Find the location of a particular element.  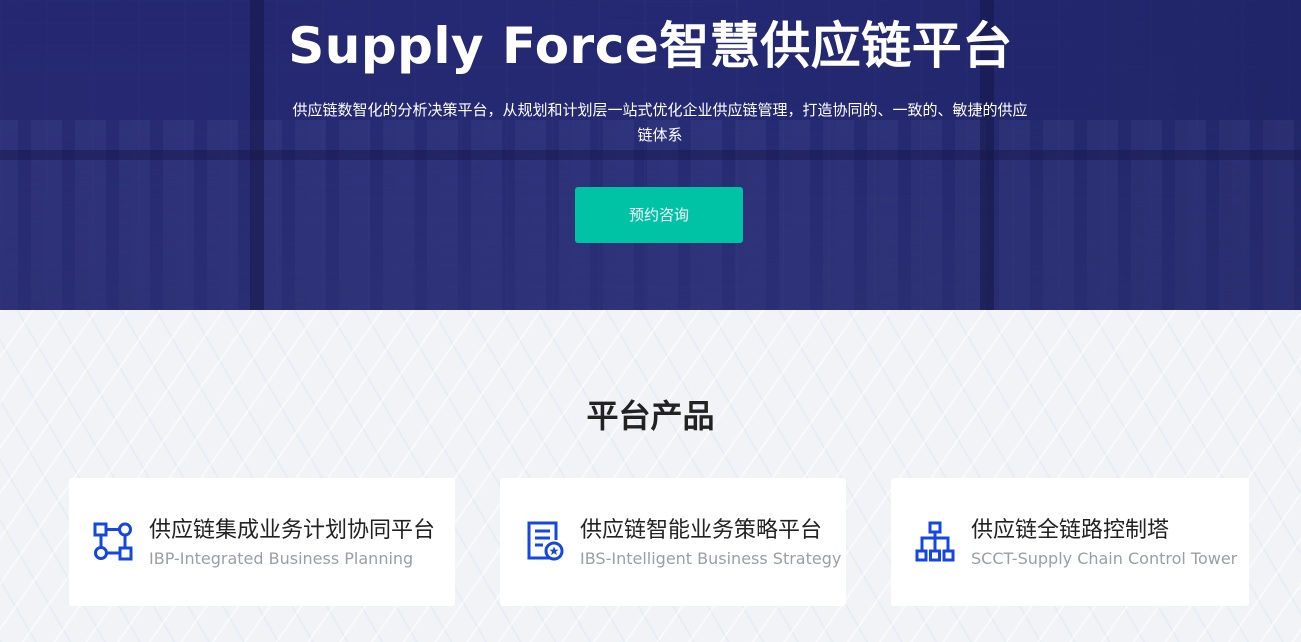

hero-window-frame is located at coordinates (650, 155).